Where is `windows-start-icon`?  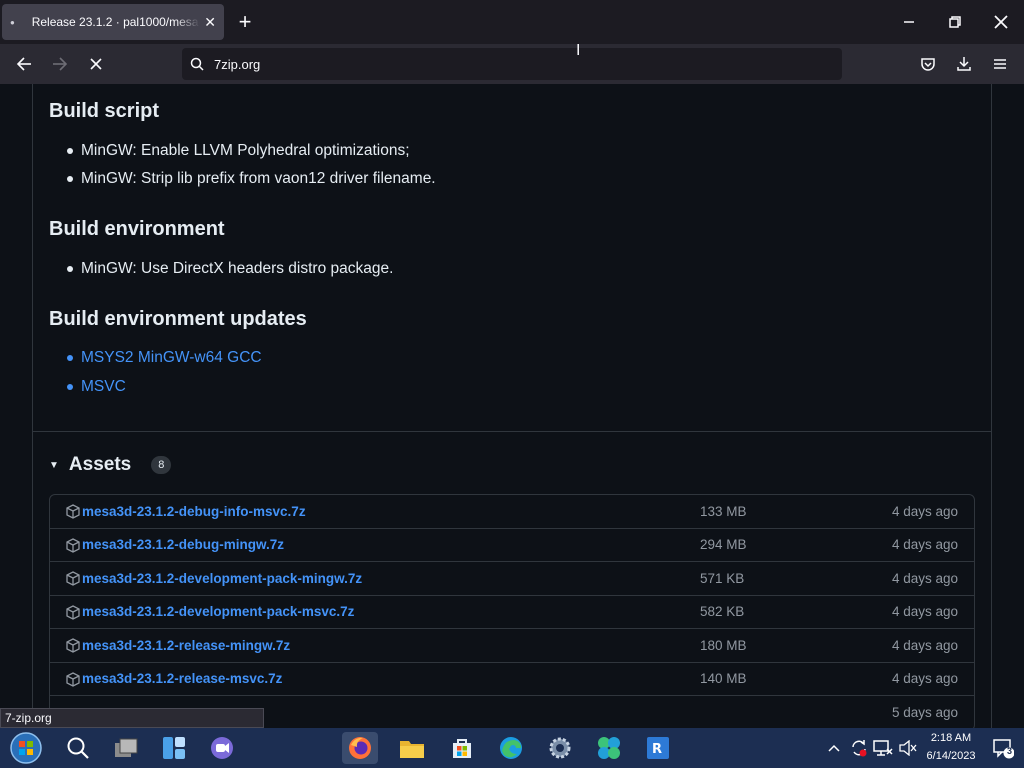 windows-start-icon is located at coordinates (26, 748).